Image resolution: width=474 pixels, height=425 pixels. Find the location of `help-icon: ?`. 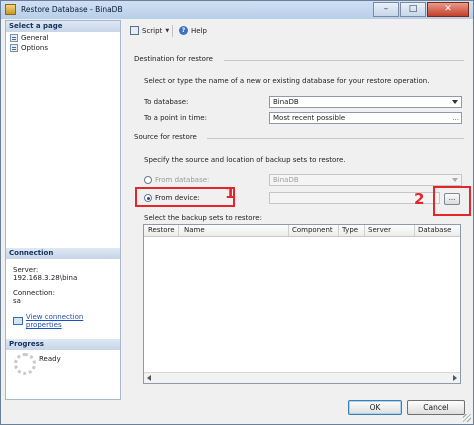

help-icon: ? is located at coordinates (183, 30).